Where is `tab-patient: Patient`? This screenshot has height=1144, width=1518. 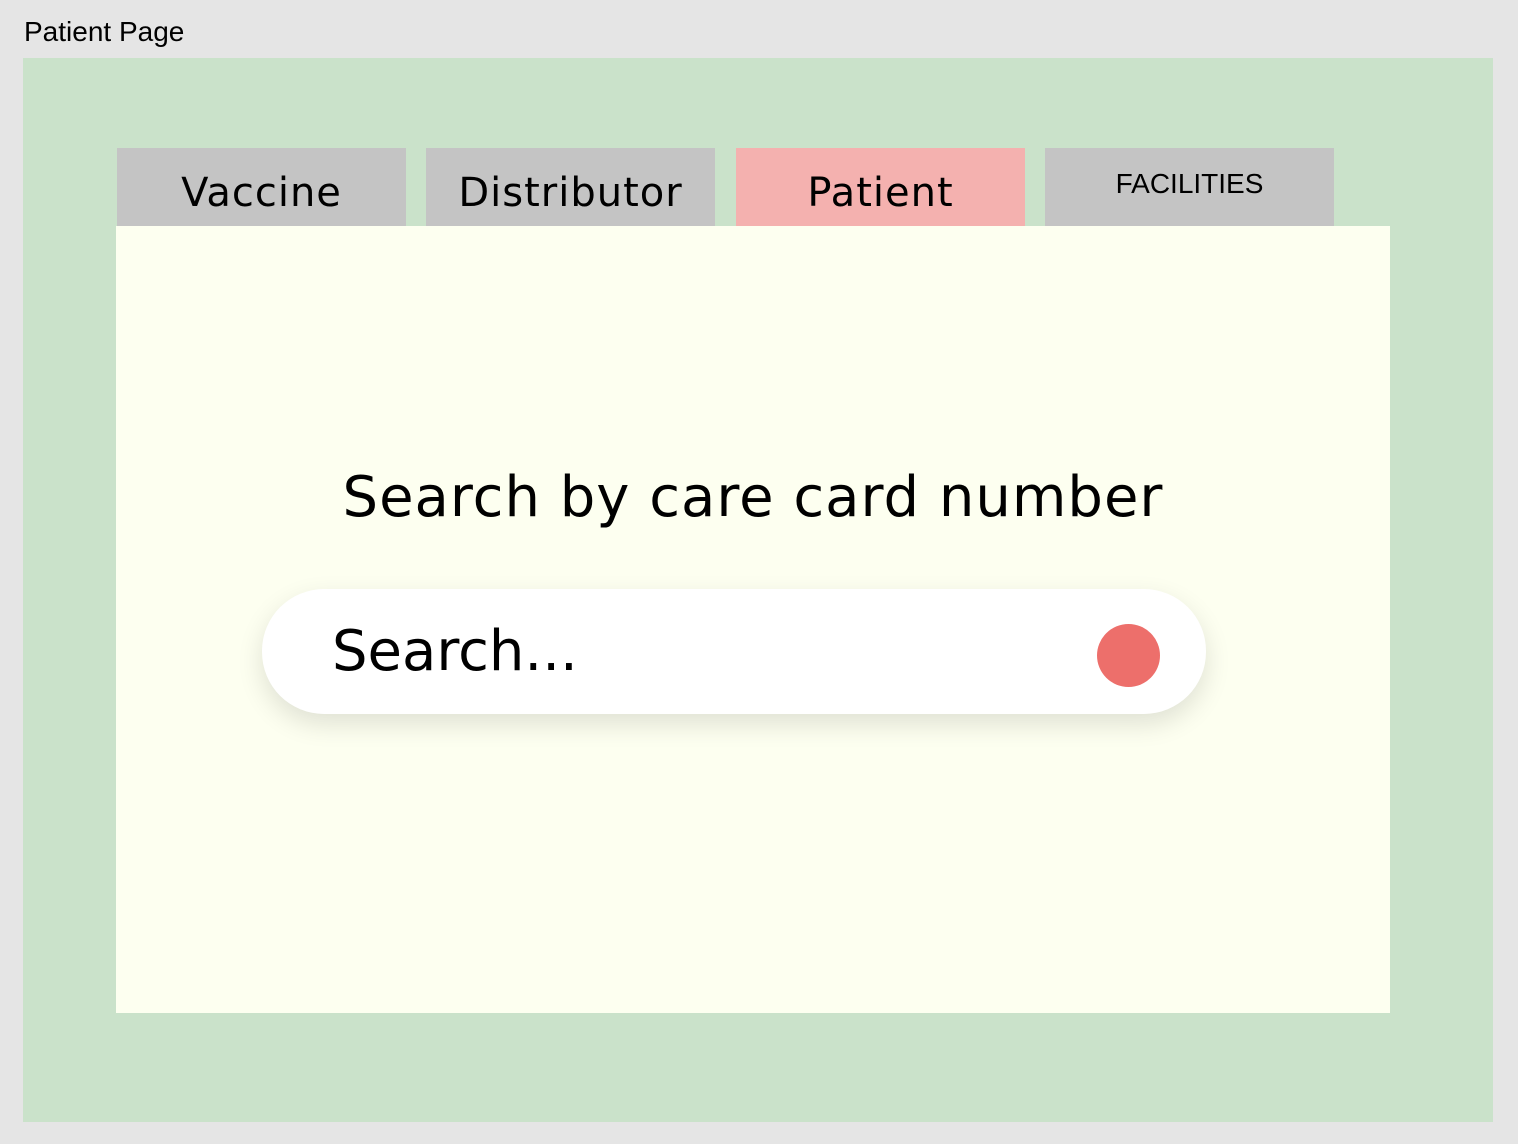
tab-patient: Patient is located at coordinates (880, 188).